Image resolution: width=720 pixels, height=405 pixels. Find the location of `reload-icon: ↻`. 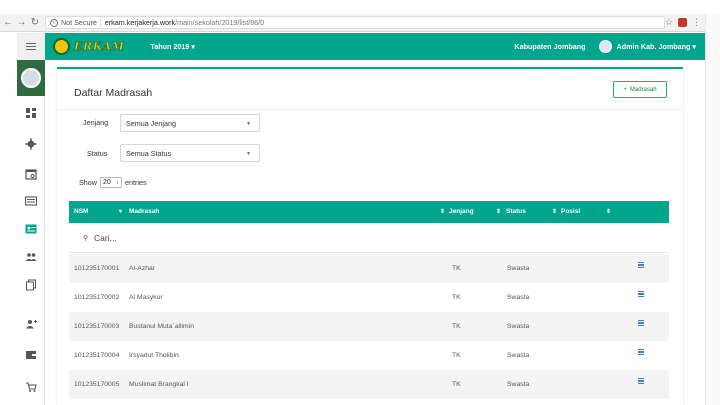

reload-icon: ↻ is located at coordinates (35, 23).